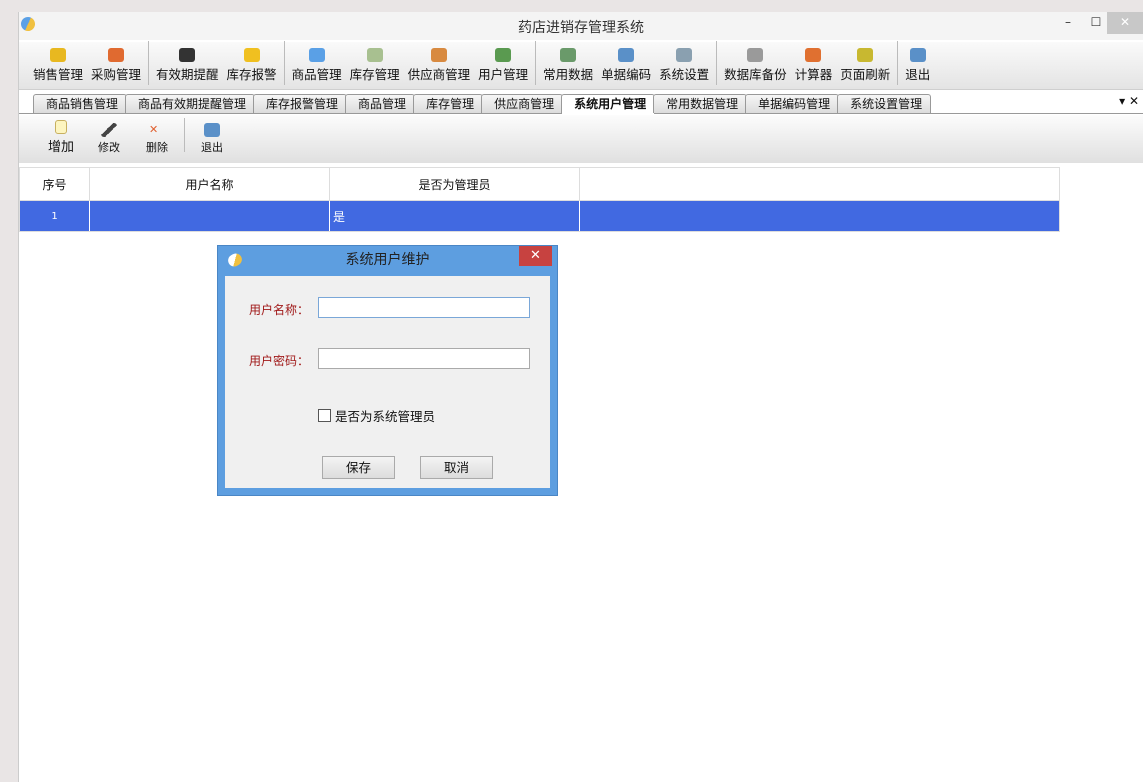 This screenshot has width=1143, height=782. What do you see at coordinates (456, 467) in the screenshot?
I see `cancel-button: 取消` at bounding box center [456, 467].